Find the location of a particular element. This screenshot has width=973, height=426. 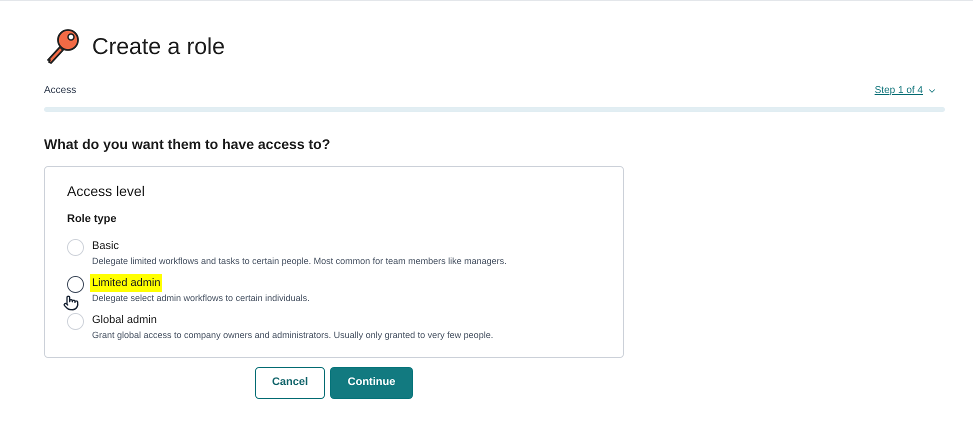

pointer-cursor-icon is located at coordinates (71, 303).